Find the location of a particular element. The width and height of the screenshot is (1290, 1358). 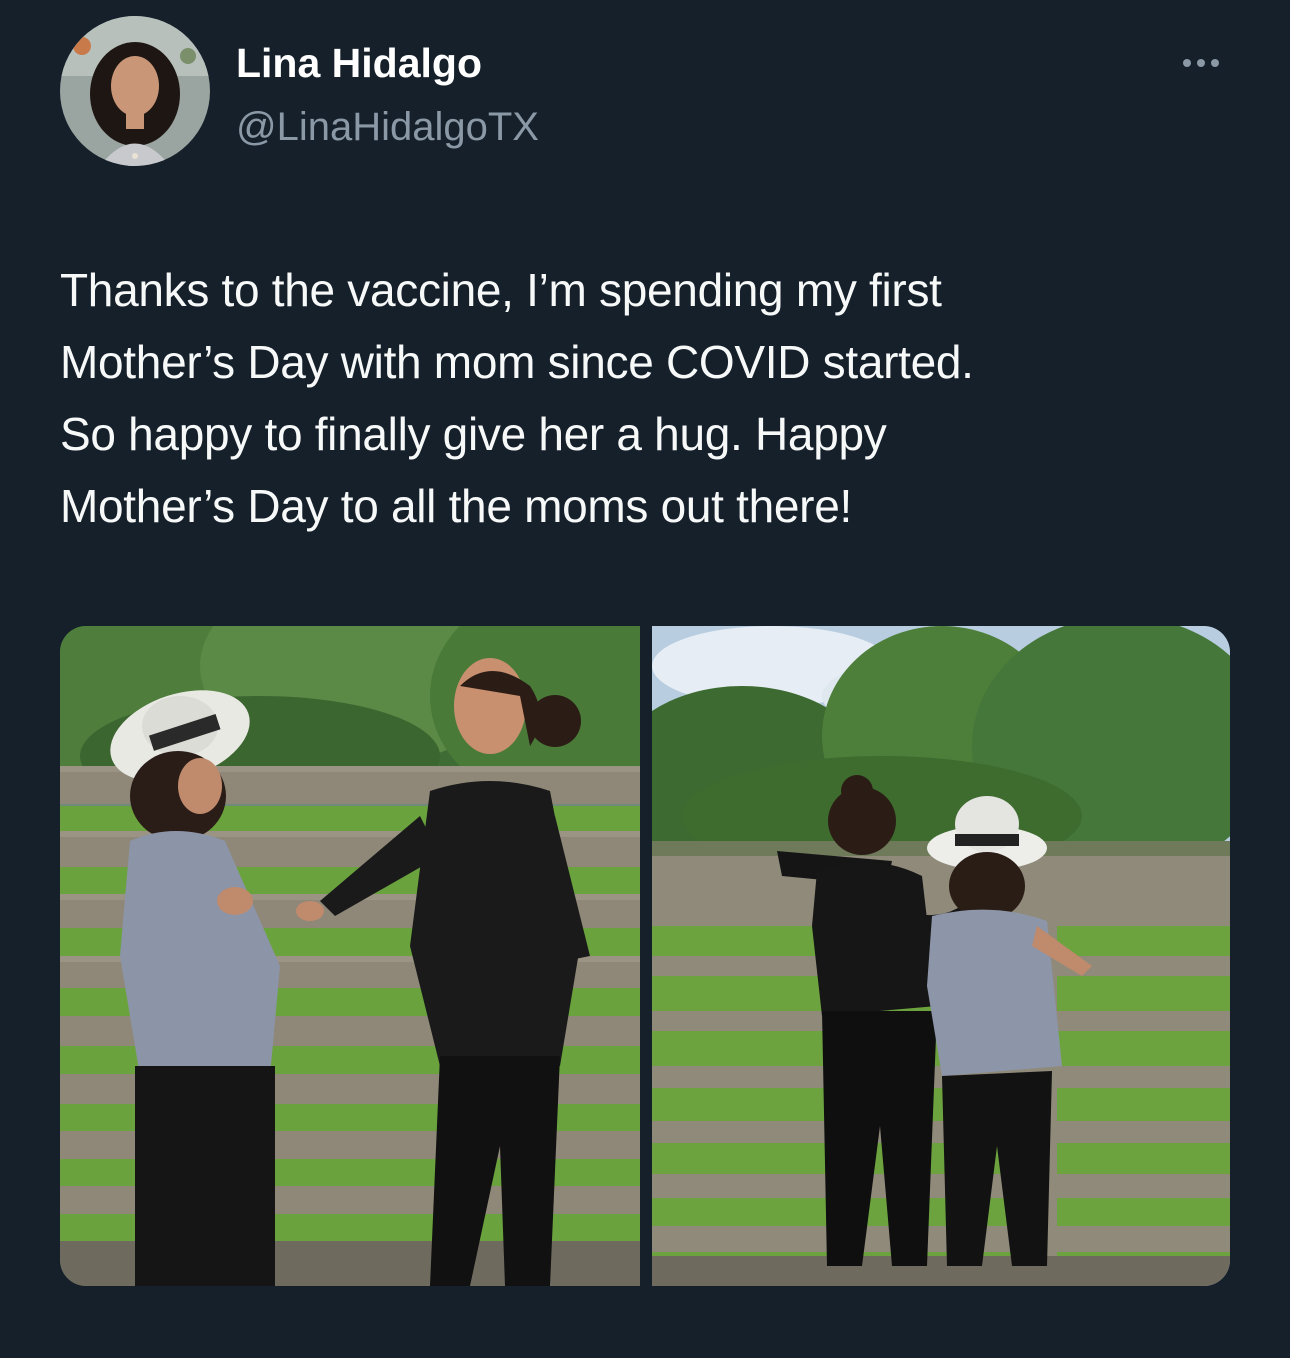

author-display-name: Lina Hidalgo is located at coordinates (359, 63).